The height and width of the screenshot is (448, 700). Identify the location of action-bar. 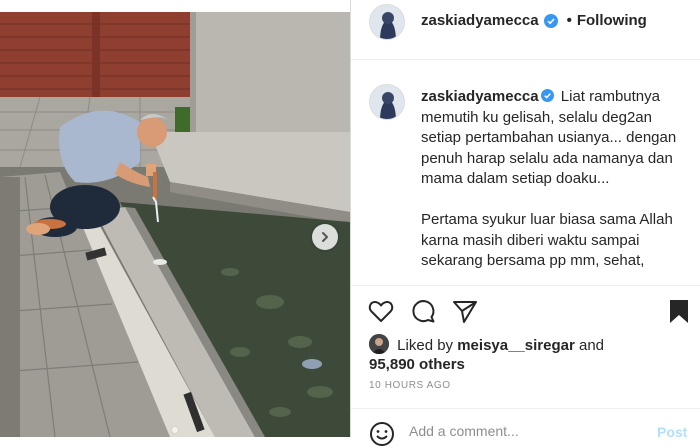
(525, 311).